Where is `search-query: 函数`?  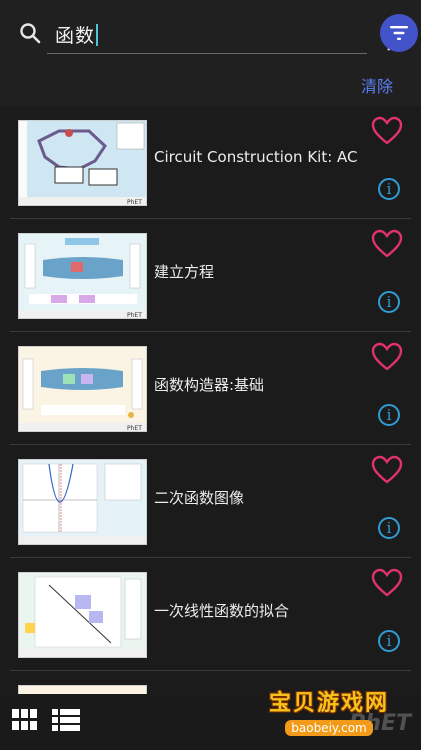 search-query: 函数 is located at coordinates (75, 36).